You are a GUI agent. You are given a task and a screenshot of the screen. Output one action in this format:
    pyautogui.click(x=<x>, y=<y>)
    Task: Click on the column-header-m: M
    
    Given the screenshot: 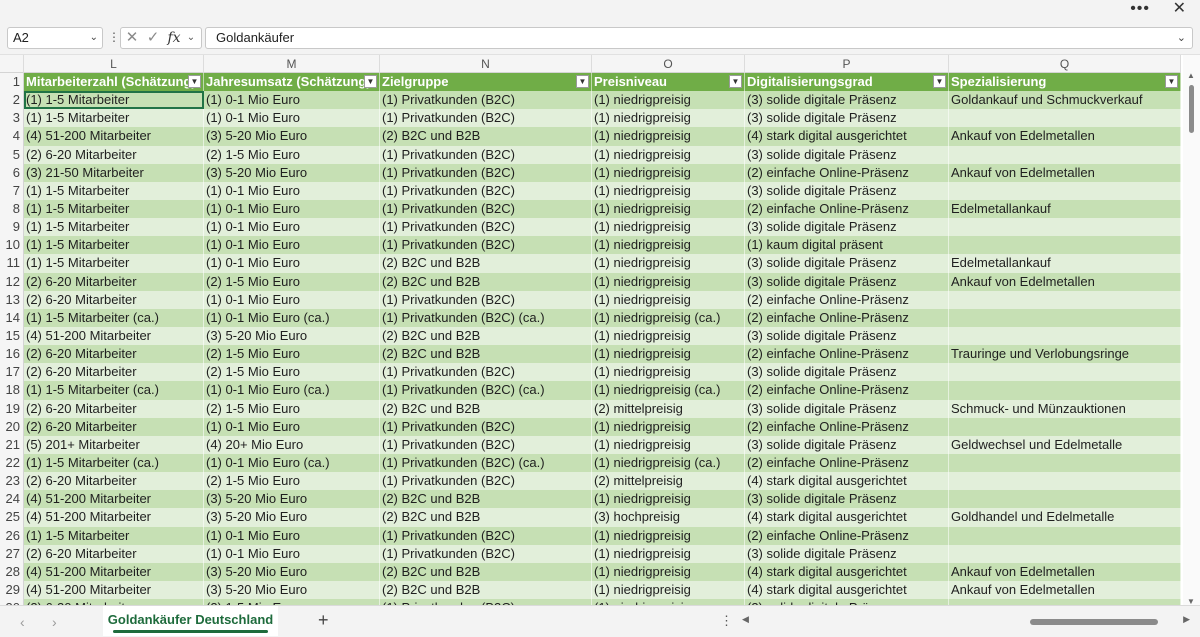 What is the action you would take?
    pyautogui.click(x=292, y=64)
    